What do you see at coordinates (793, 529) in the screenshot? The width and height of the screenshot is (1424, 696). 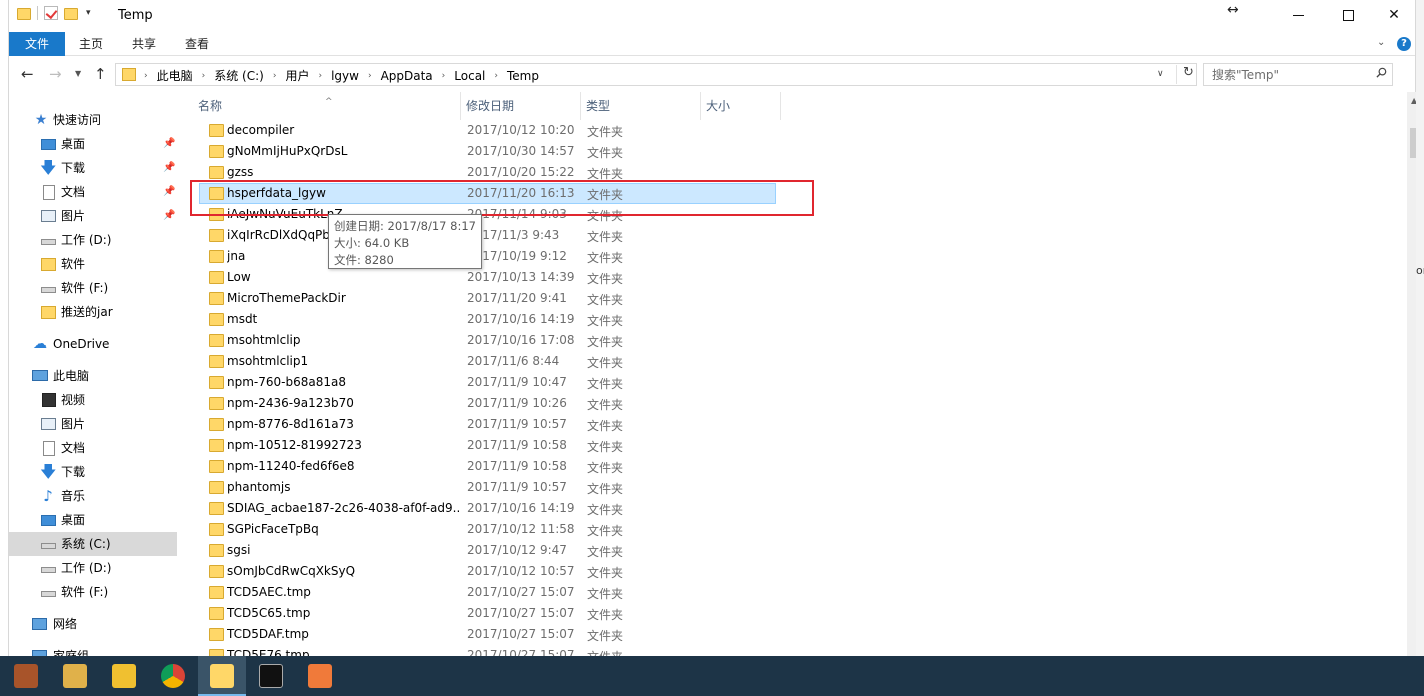 I see `table-row: SGPicFaceTpBq 2017/10/12 11:58 文件夹` at bounding box center [793, 529].